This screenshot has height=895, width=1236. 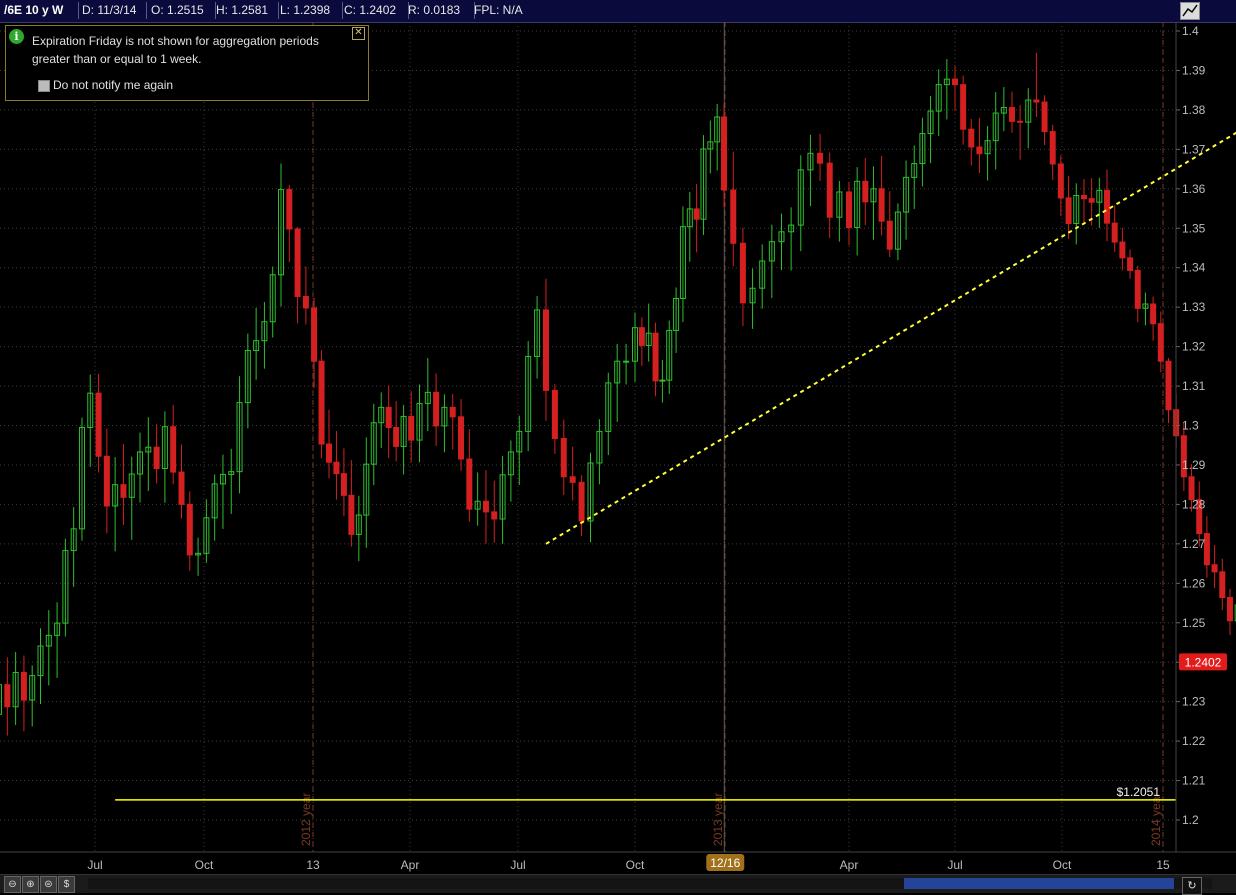 I want to click on price-tick-label: 1.38, so click(x=1194, y=110).